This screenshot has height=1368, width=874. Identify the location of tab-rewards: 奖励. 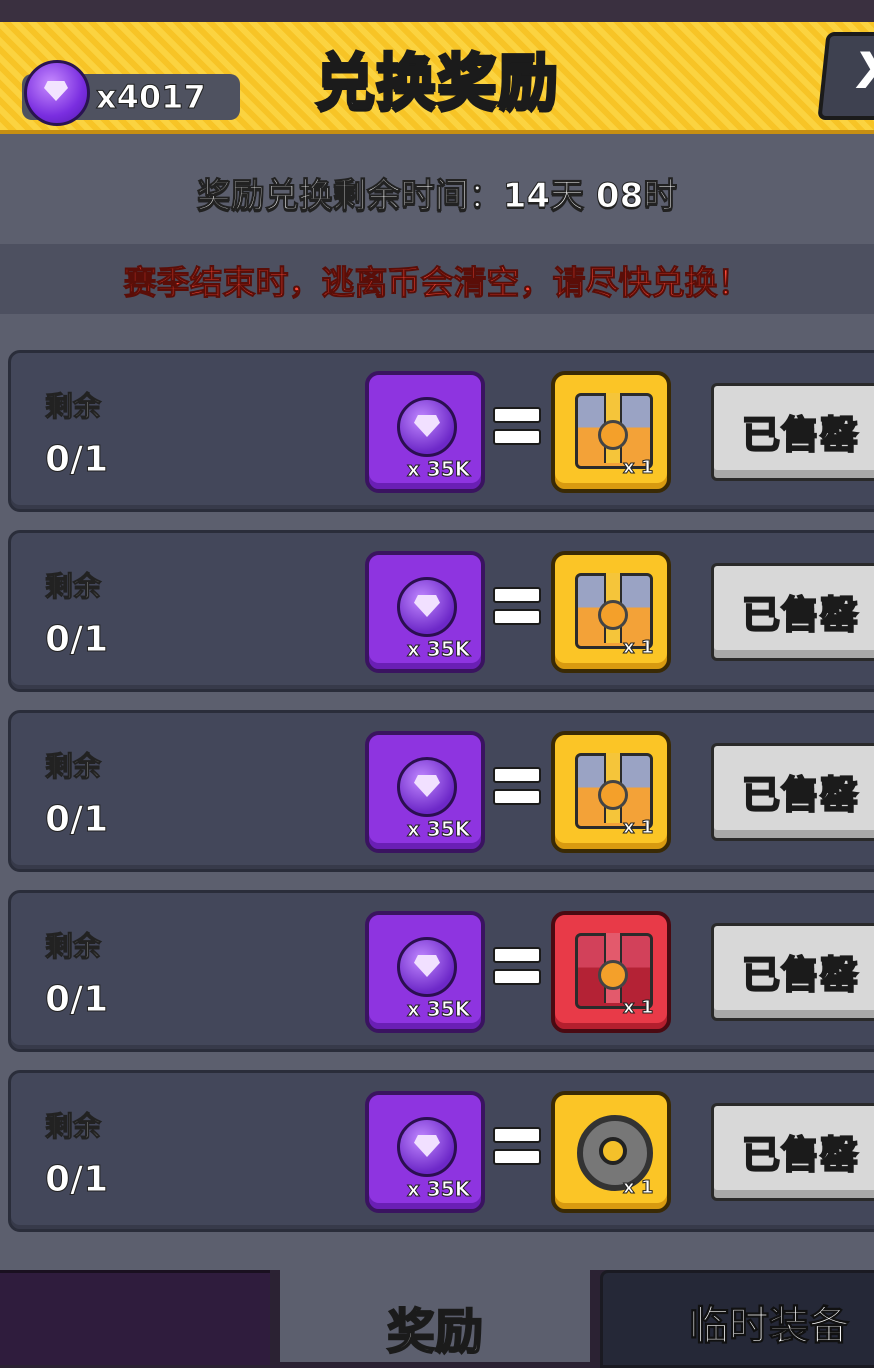
(435, 1316).